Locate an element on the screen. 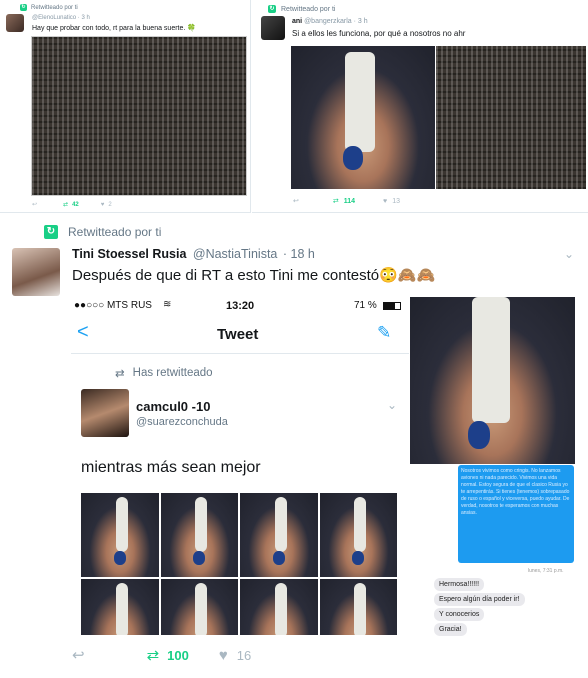  tweet-actions: ↩ ⇄ 42 ♥ 2 is located at coordinates (72, 205).